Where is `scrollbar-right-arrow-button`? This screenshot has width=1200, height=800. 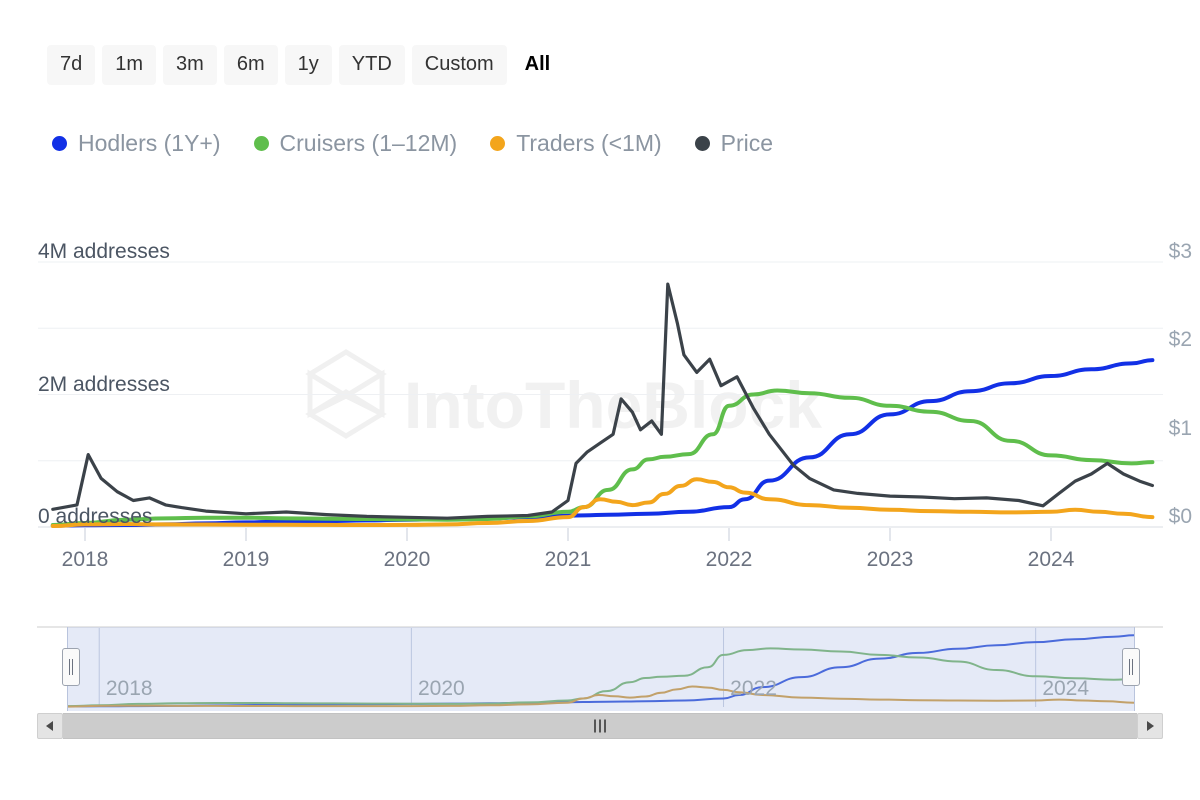
scrollbar-right-arrow-button is located at coordinates (1150, 726).